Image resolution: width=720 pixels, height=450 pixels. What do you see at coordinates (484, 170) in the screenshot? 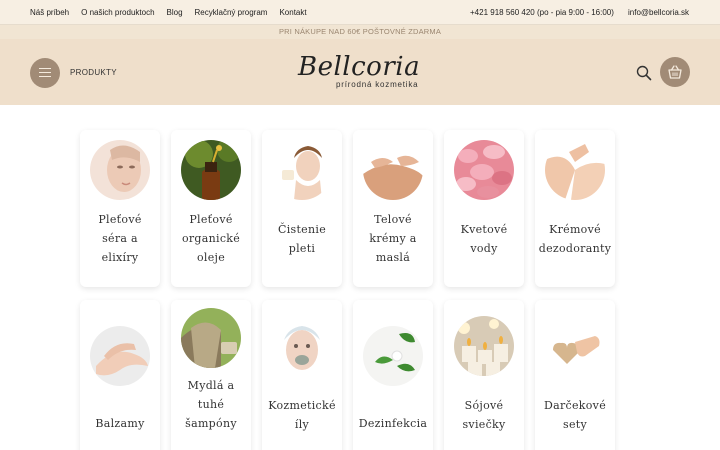
I see `category-image-rose-petals` at bounding box center [484, 170].